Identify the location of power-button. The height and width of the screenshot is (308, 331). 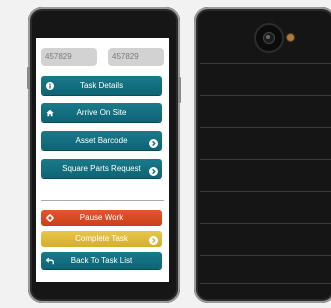
(179, 90).